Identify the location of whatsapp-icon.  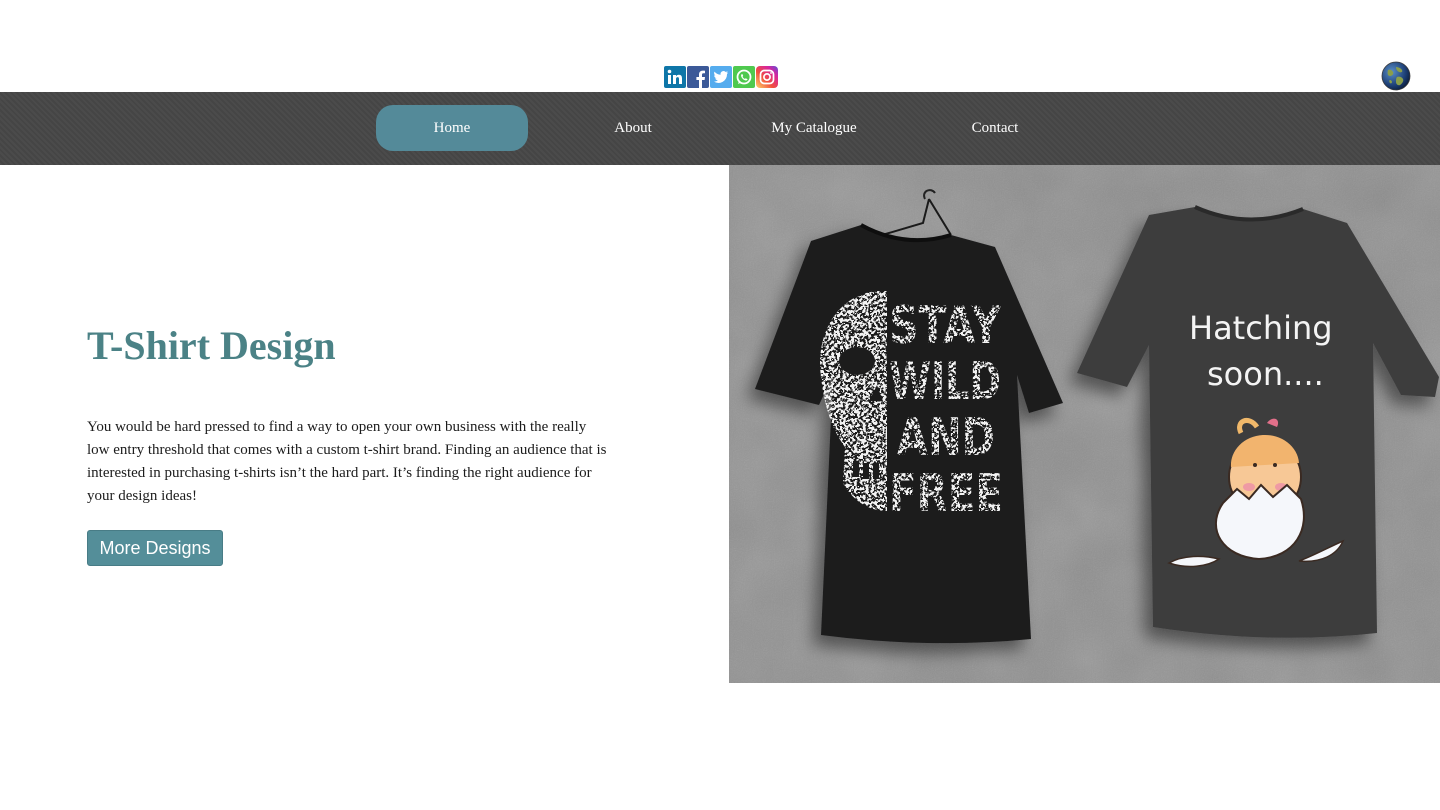
(744, 77).